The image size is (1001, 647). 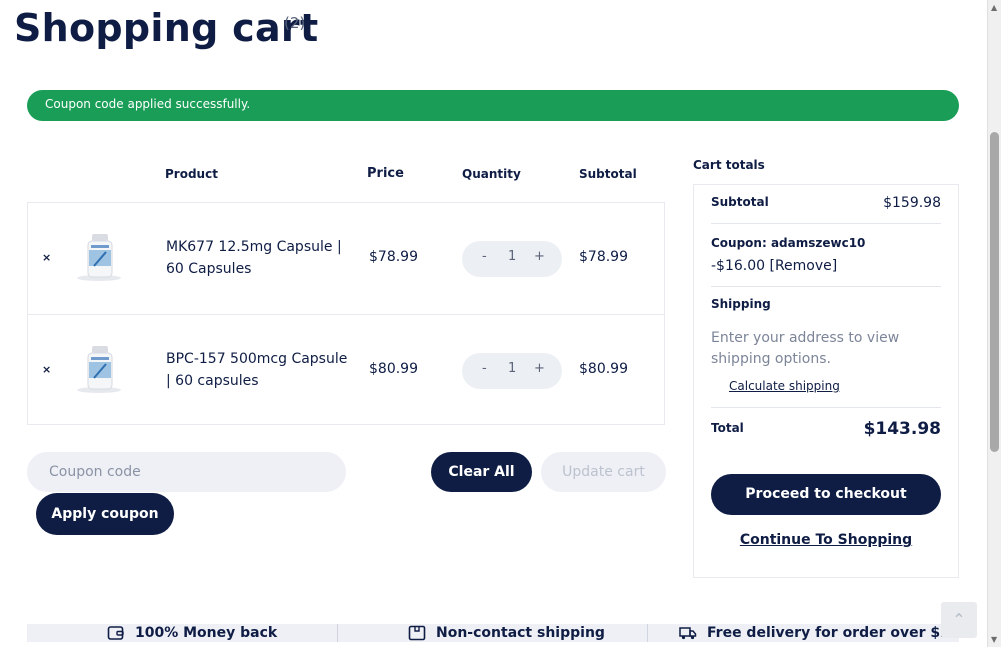 What do you see at coordinates (727, 428) in the screenshot?
I see `total-label: Total` at bounding box center [727, 428].